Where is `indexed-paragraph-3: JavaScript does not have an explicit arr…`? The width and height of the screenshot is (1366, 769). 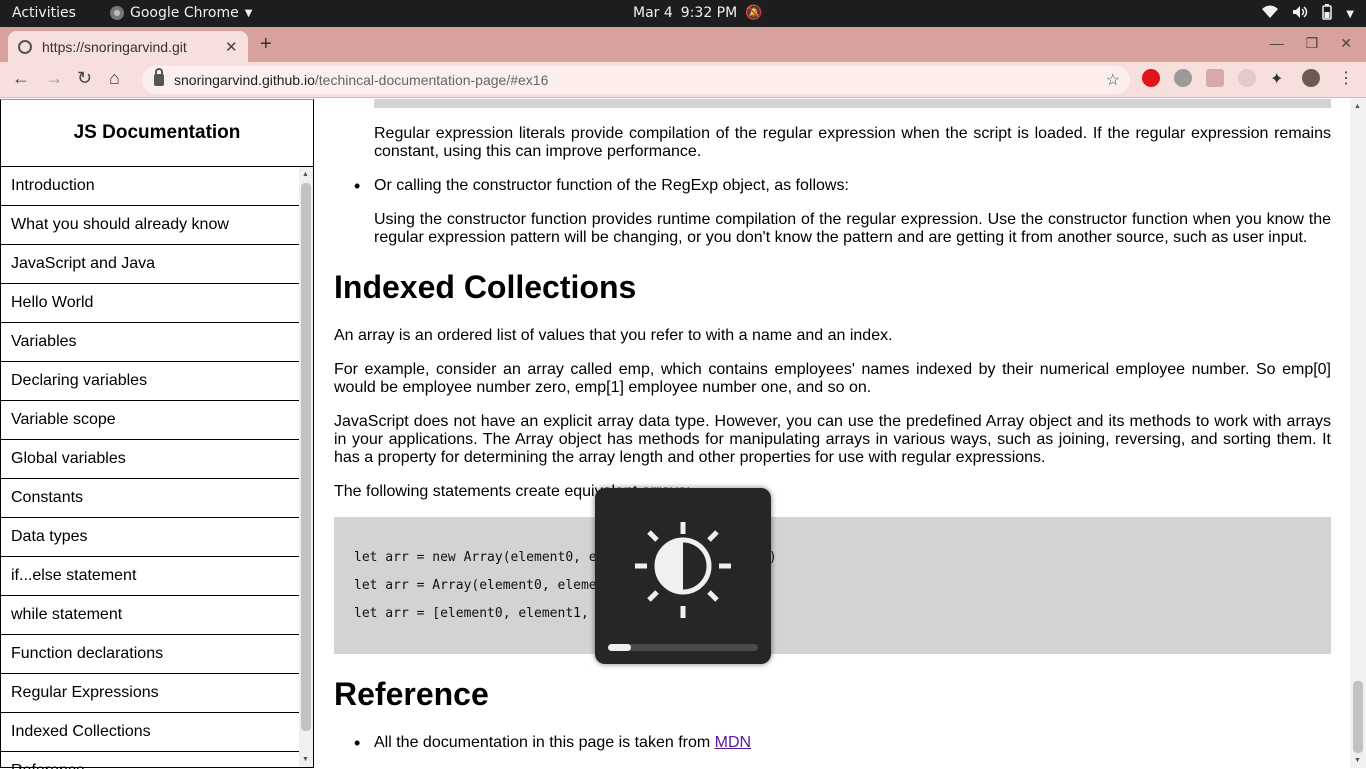 indexed-paragraph-3: JavaScript does not have an explicit arr… is located at coordinates (832, 439).